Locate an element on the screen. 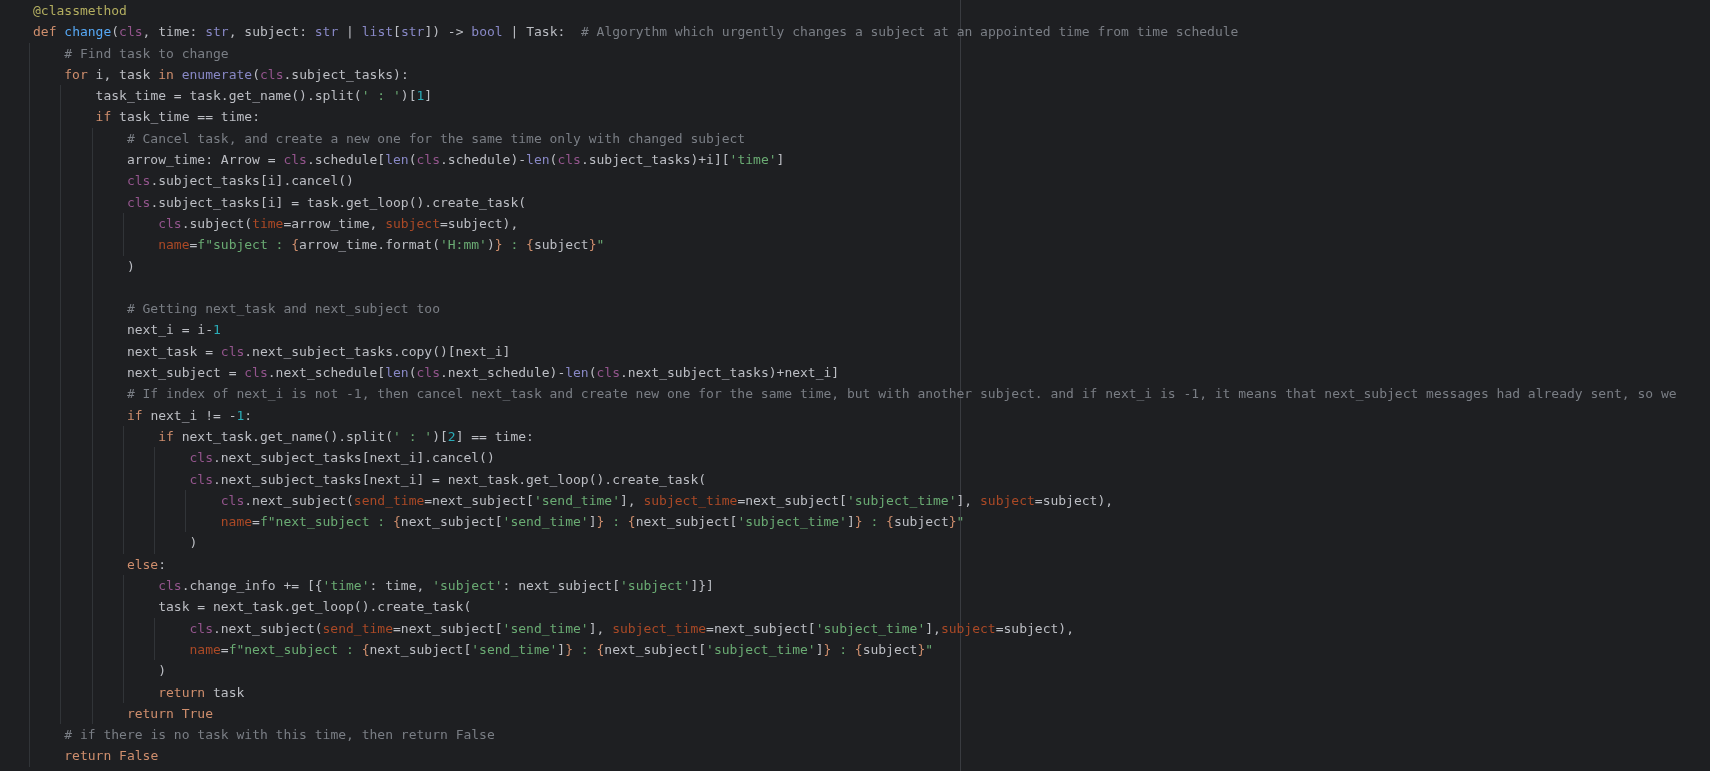 Image resolution: width=1710 pixels, height=771 pixels. code-line: return True is located at coordinates (169, 713).